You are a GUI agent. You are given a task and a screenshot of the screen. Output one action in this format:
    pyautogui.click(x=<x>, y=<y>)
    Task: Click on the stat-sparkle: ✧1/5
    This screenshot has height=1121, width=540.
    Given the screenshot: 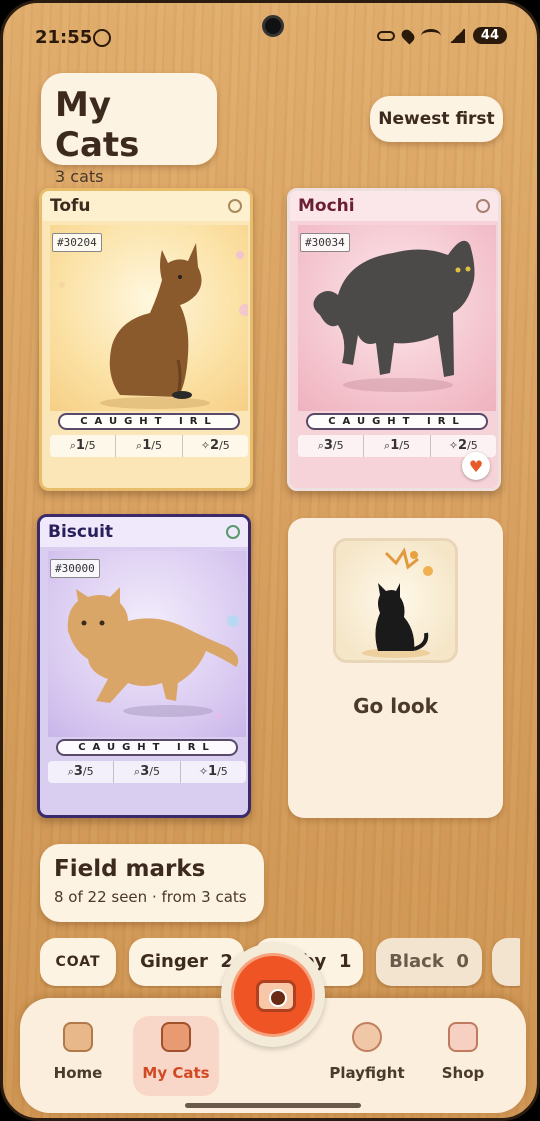 What is the action you would take?
    pyautogui.click(x=213, y=771)
    